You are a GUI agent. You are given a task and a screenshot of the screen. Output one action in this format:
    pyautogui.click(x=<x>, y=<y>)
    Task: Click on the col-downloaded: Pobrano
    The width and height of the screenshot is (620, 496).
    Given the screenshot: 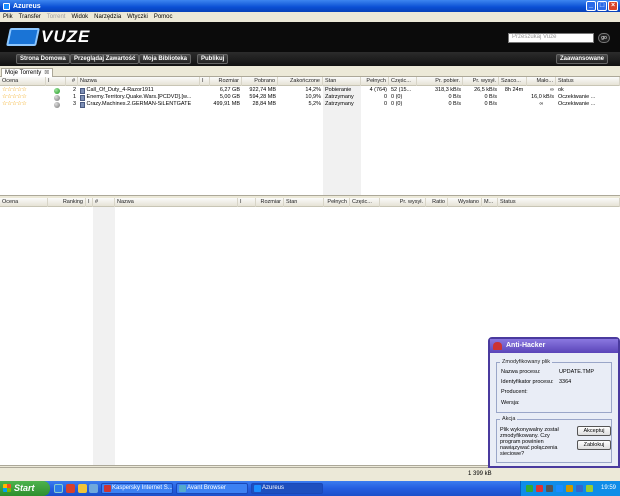 What is the action you would take?
    pyautogui.click(x=260, y=81)
    